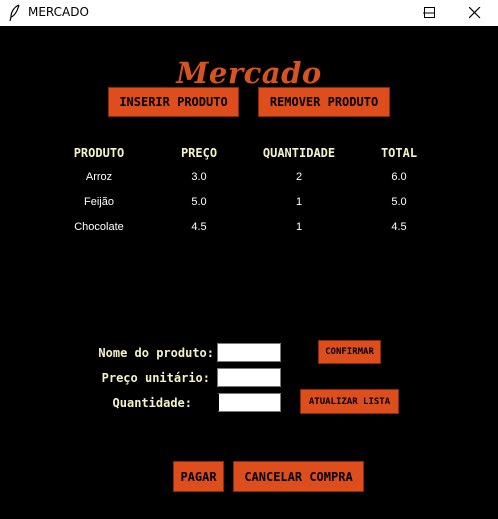 This screenshot has width=498, height=519. What do you see at coordinates (399, 153) in the screenshot?
I see `column-header-total: TOTAL` at bounding box center [399, 153].